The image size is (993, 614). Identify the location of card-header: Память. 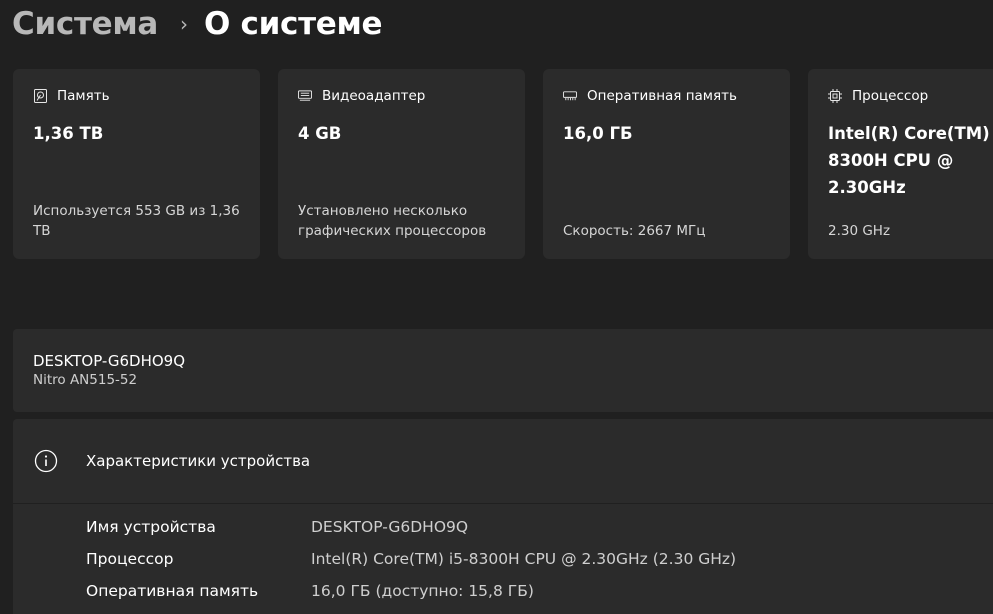
(136, 96).